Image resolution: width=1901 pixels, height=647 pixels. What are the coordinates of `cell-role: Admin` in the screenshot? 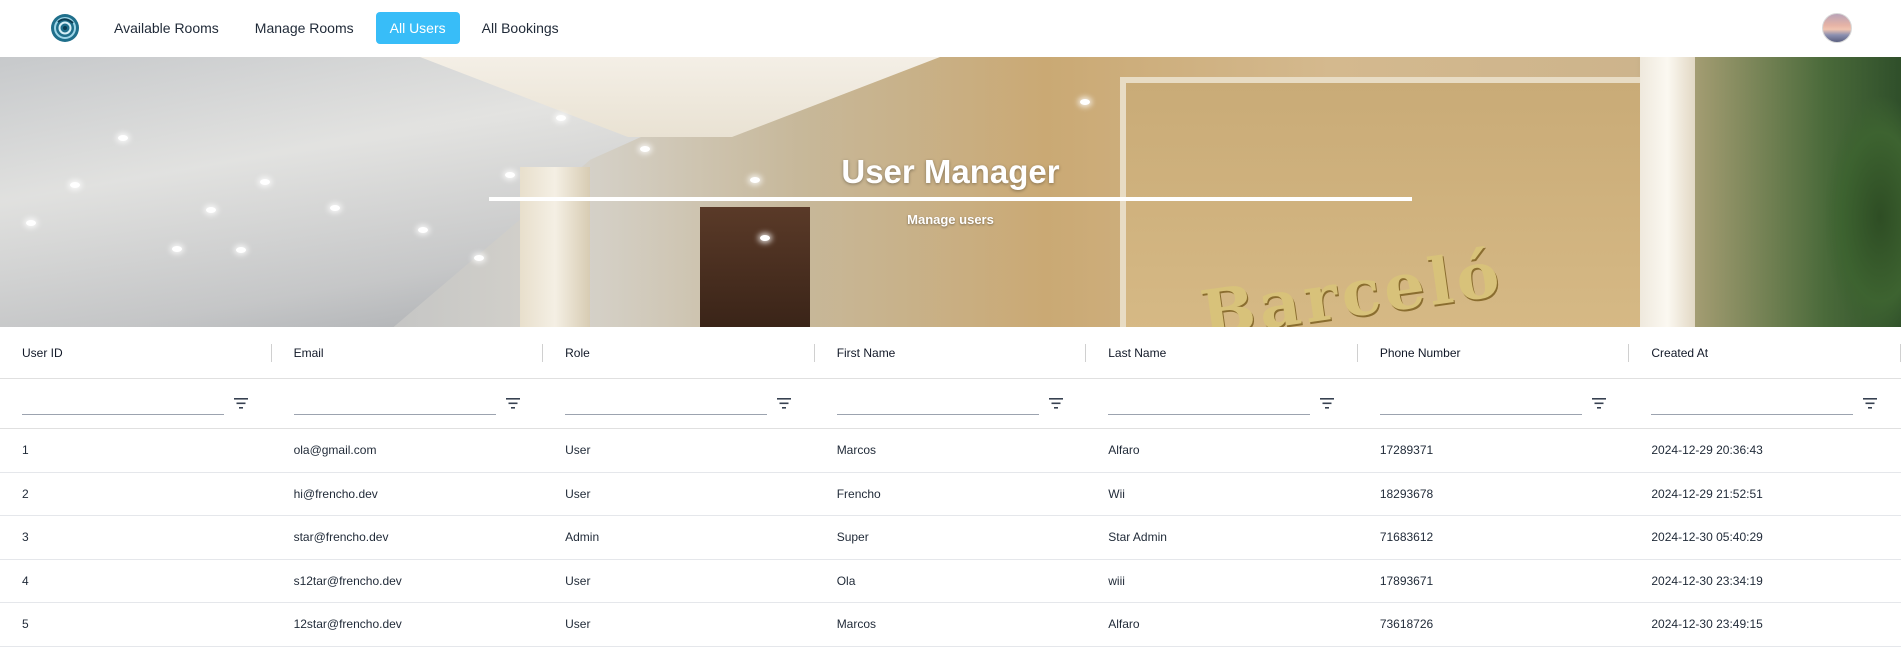 It's located at (582, 537).